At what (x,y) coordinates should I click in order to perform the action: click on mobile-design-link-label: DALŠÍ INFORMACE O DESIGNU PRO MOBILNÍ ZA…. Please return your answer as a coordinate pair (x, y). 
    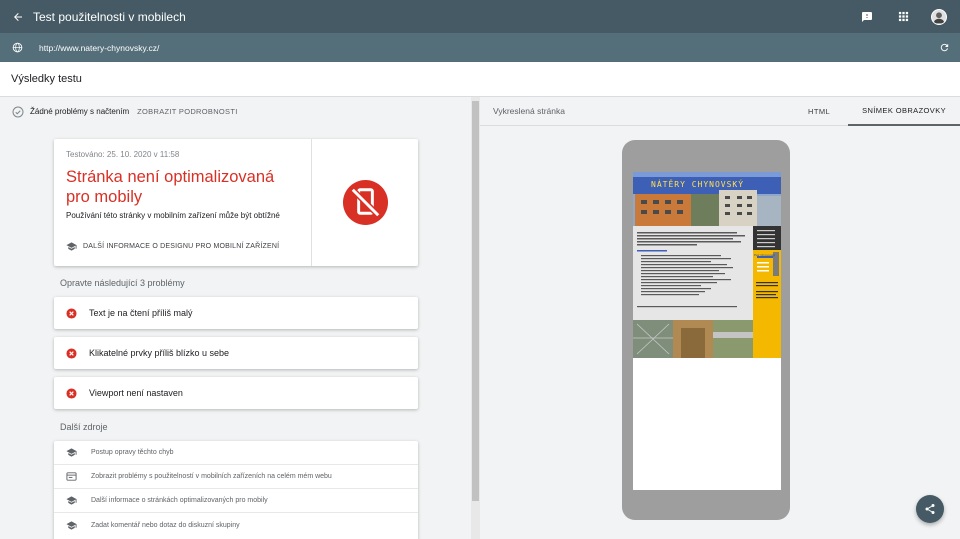
    Looking at the image, I should click on (181, 246).